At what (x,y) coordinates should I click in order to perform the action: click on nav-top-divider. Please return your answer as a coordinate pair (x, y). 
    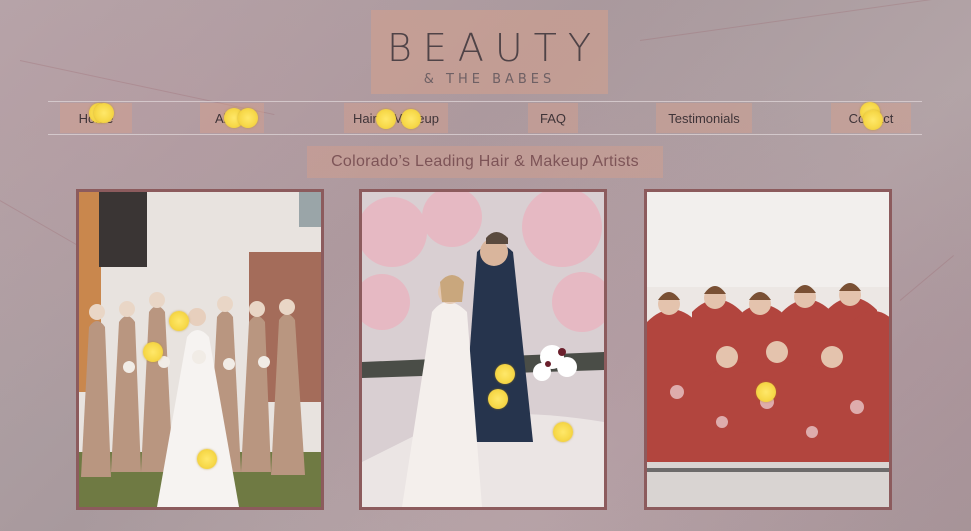
    Looking at the image, I should click on (485, 101).